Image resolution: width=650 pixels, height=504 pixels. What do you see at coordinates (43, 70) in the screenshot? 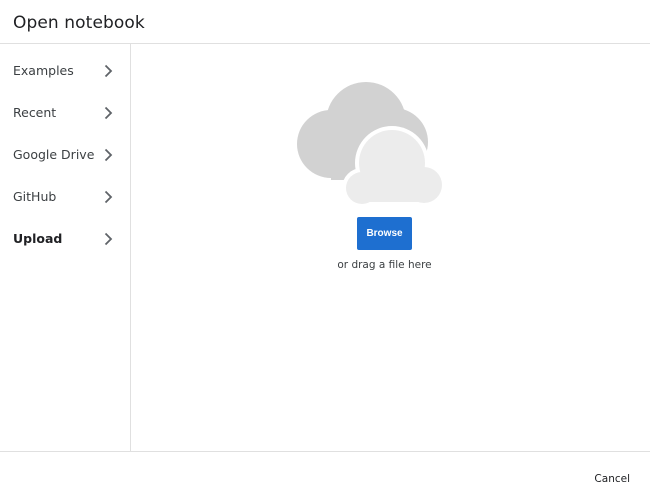
I see `sidebar-item-label: Examples` at bounding box center [43, 70].